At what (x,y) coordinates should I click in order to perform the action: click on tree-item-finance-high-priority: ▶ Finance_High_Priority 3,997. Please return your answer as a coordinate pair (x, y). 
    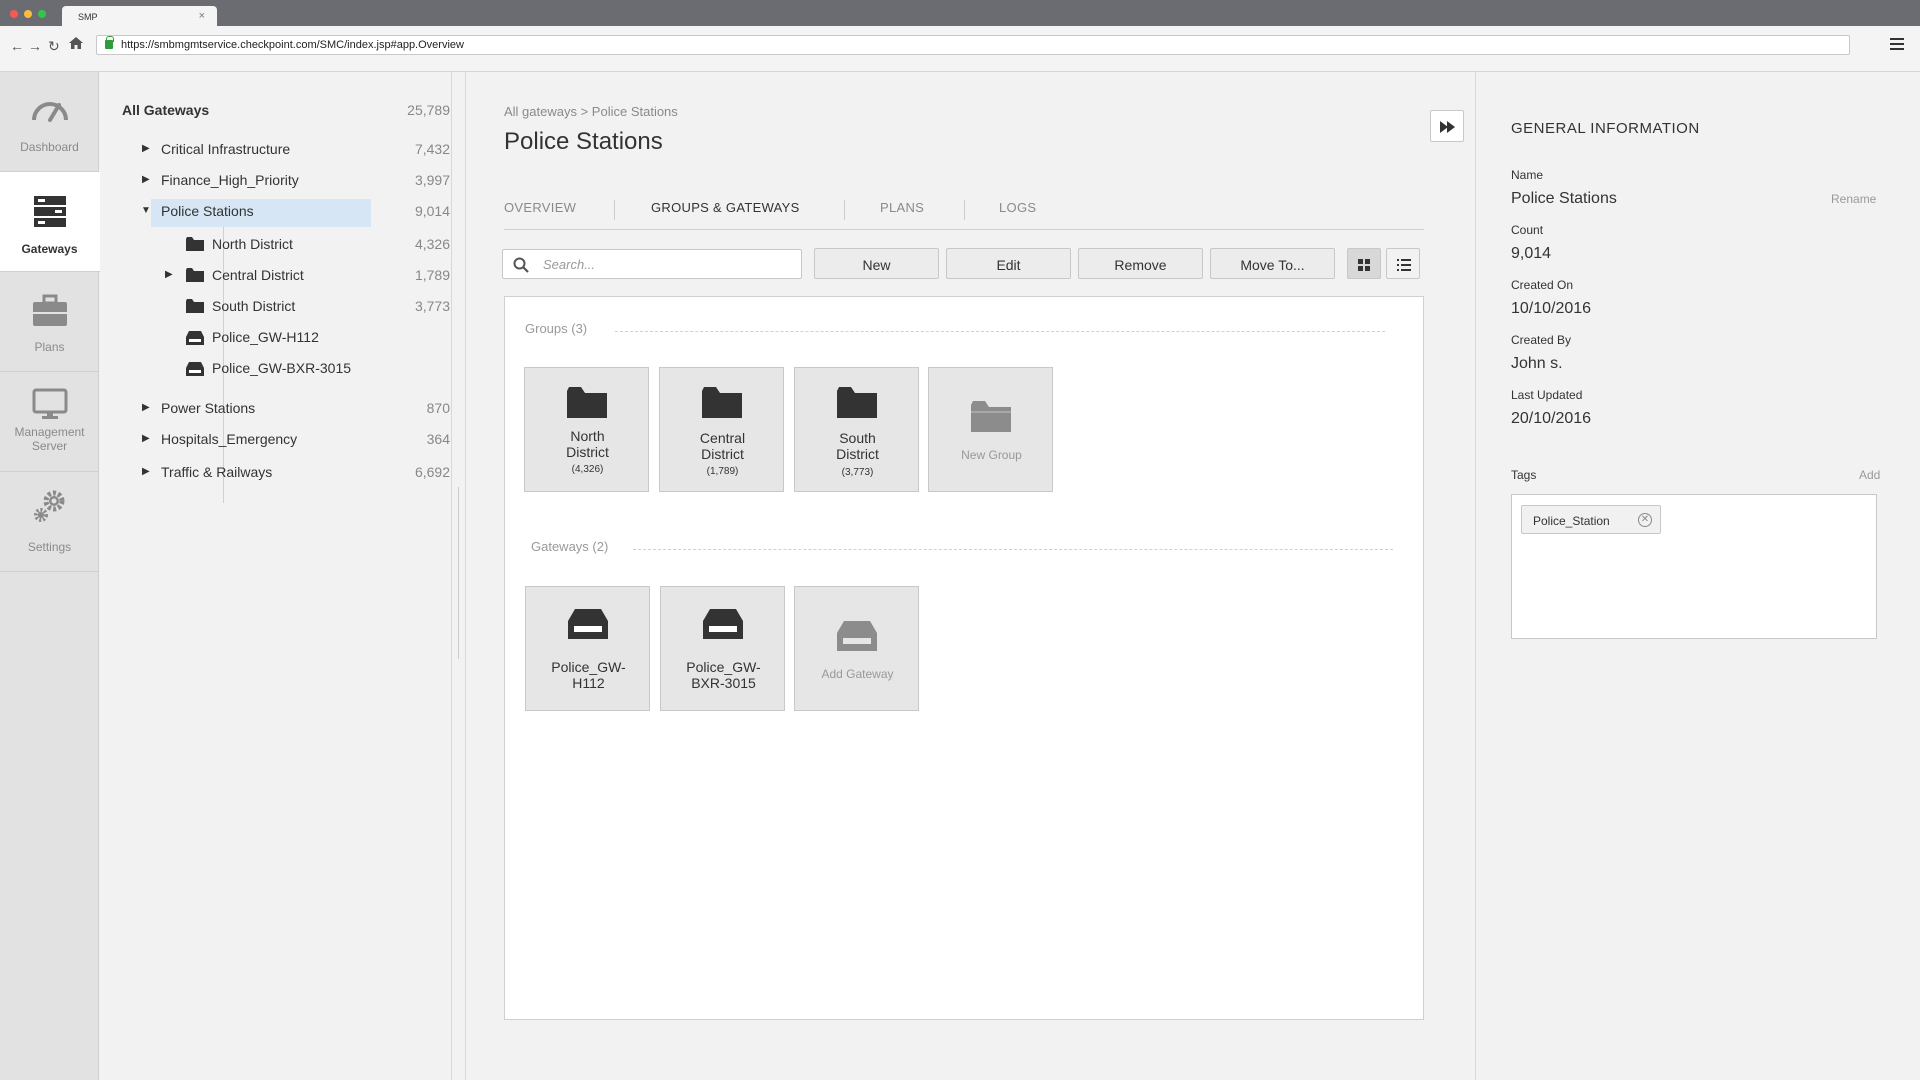
    Looking at the image, I should click on (295, 180).